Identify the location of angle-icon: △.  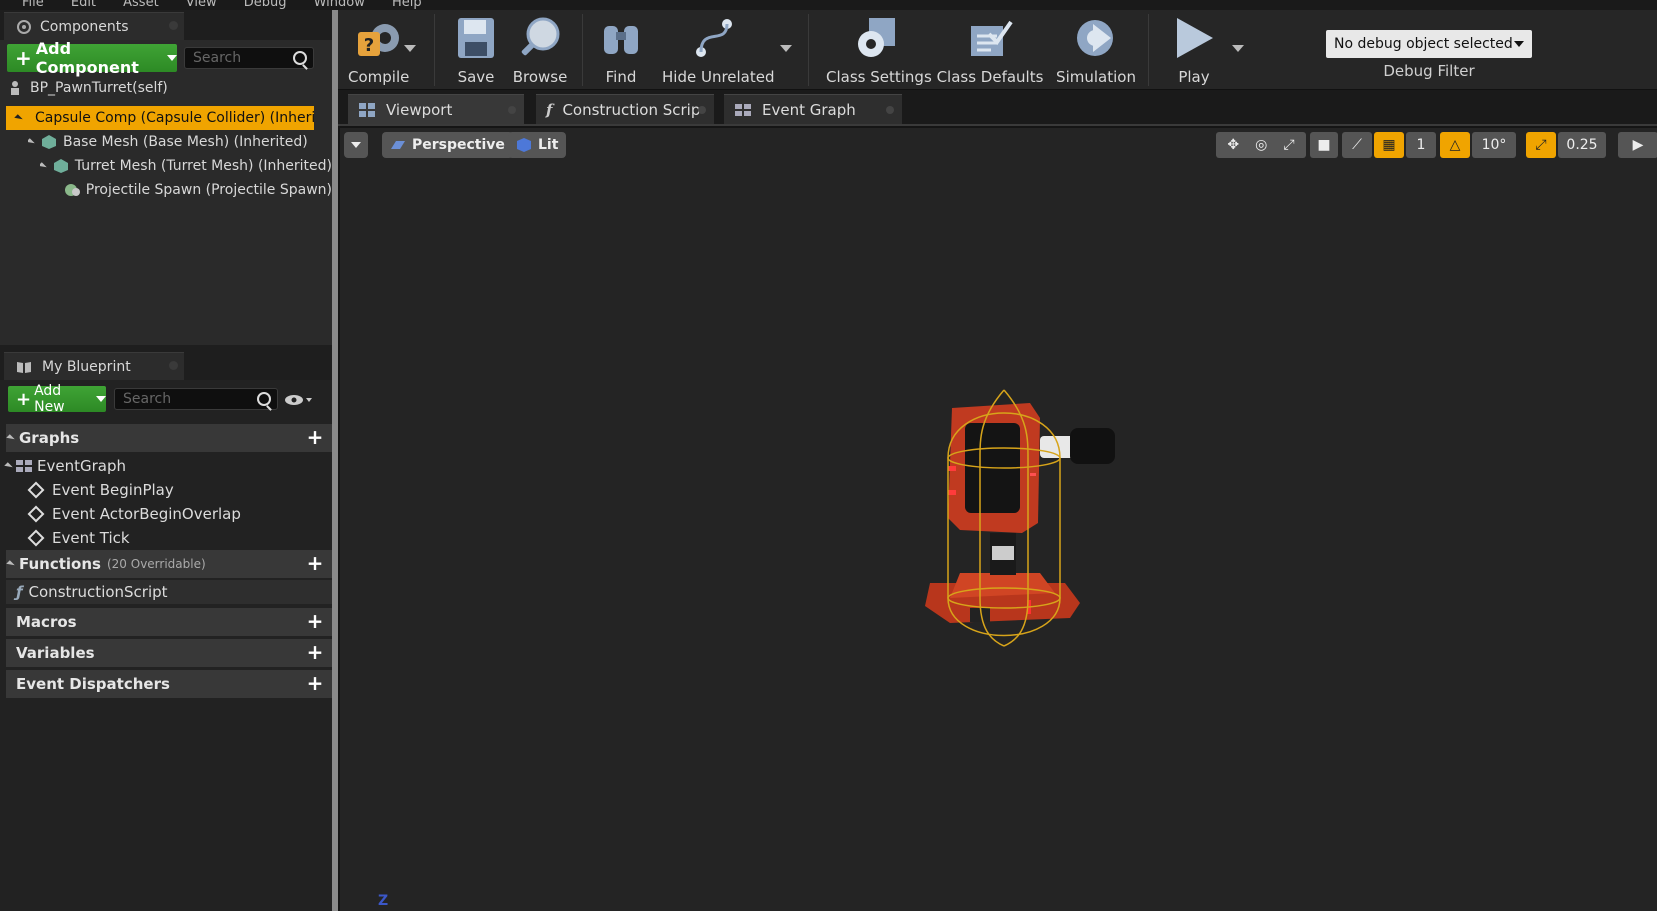
(1455, 145).